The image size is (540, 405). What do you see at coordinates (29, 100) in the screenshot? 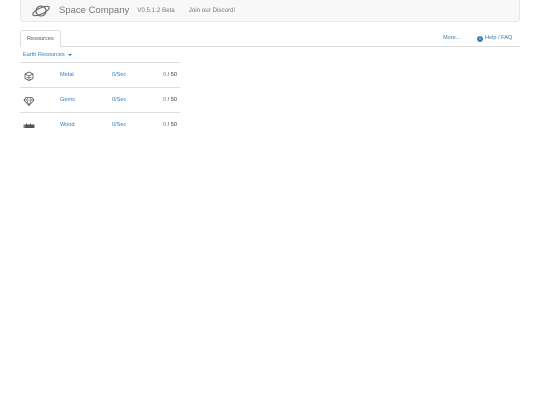
I see `gem-icon` at bounding box center [29, 100].